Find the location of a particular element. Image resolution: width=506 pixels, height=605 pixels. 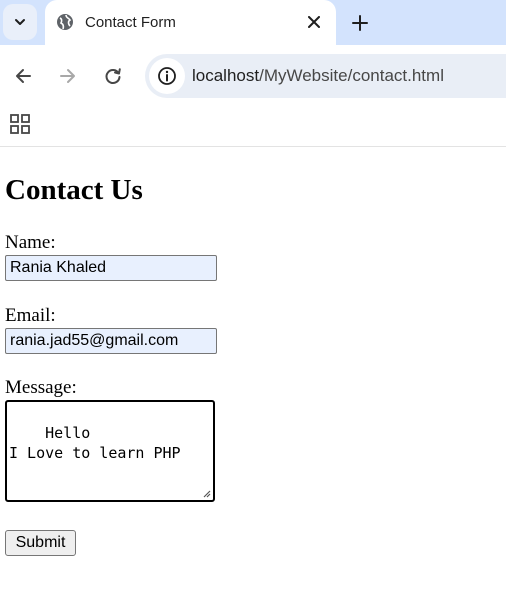

info-icon is located at coordinates (167, 76).